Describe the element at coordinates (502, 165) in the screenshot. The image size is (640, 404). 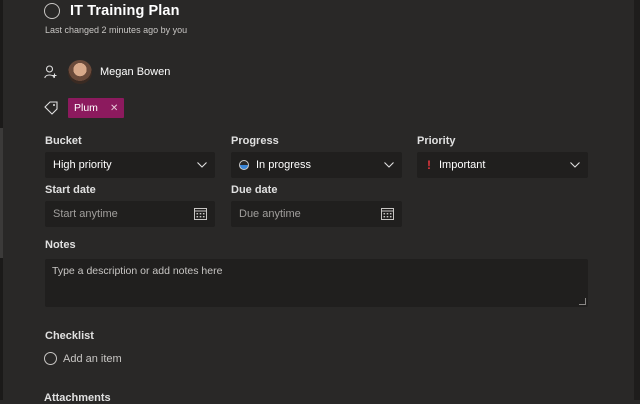
I see `priority-dropdown: ! Important` at that location.